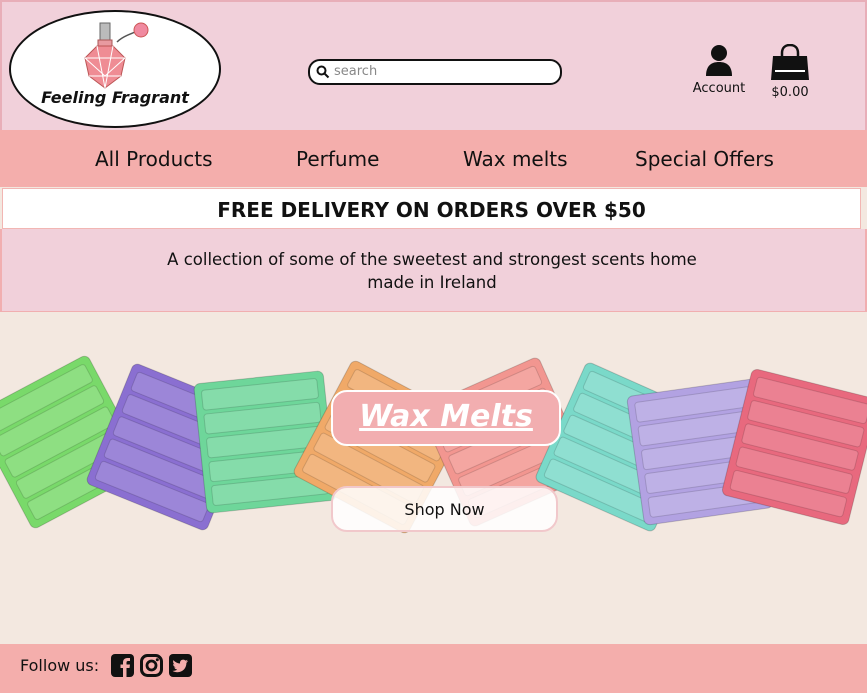 This screenshot has height=693, width=867. I want to click on perfume-bottle-icon, so click(116, 55).